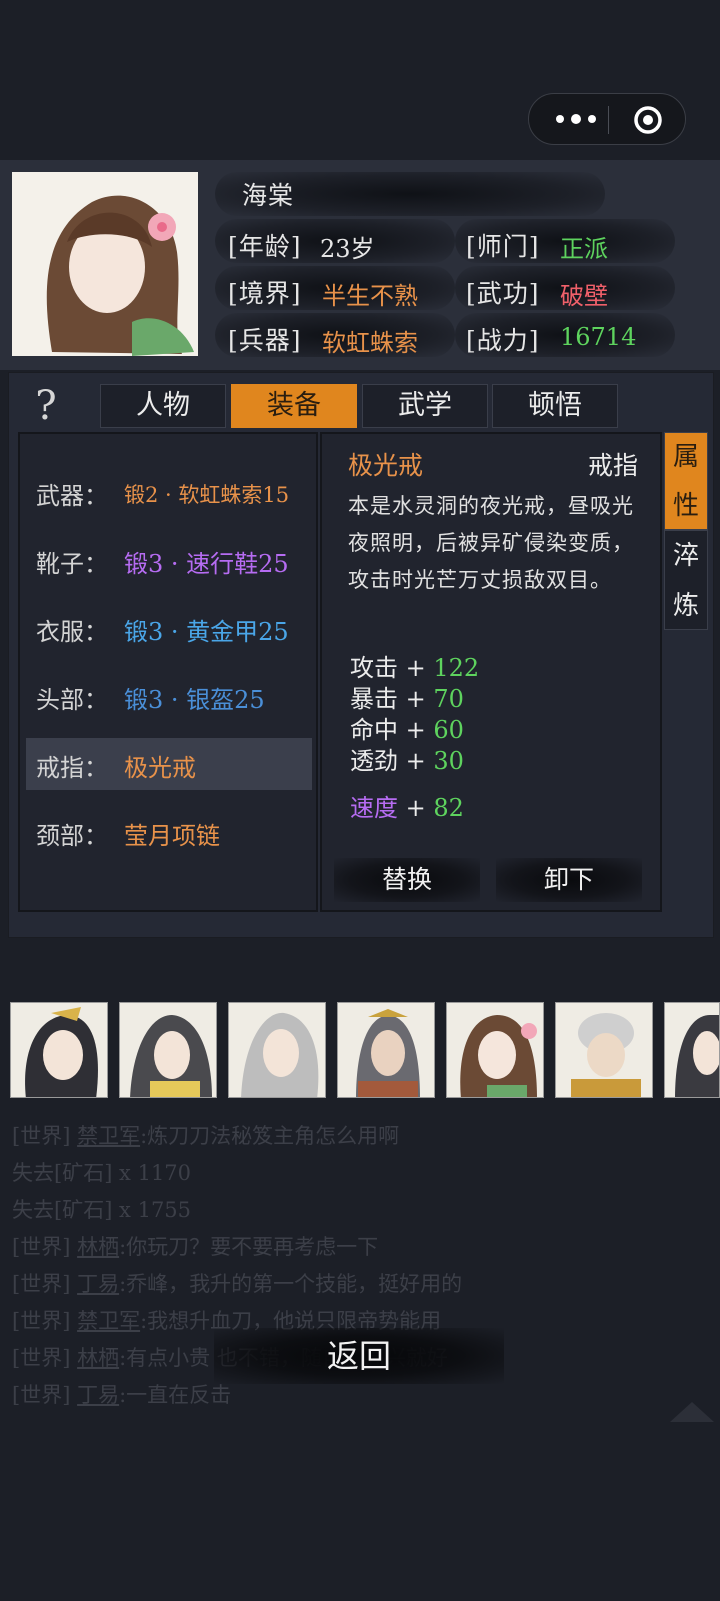  I want to click on side-tab-refine: 淬炼, so click(686, 580).